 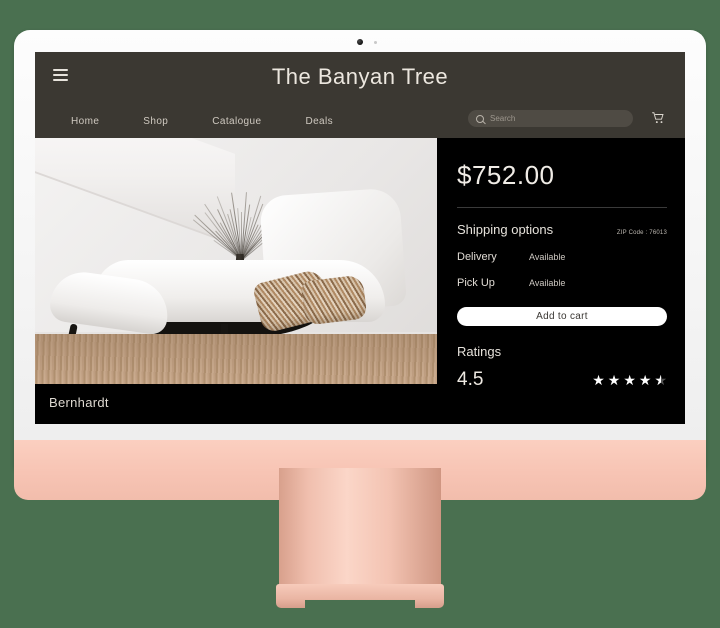 What do you see at coordinates (506, 175) in the screenshot?
I see `product-price: $752.00` at bounding box center [506, 175].